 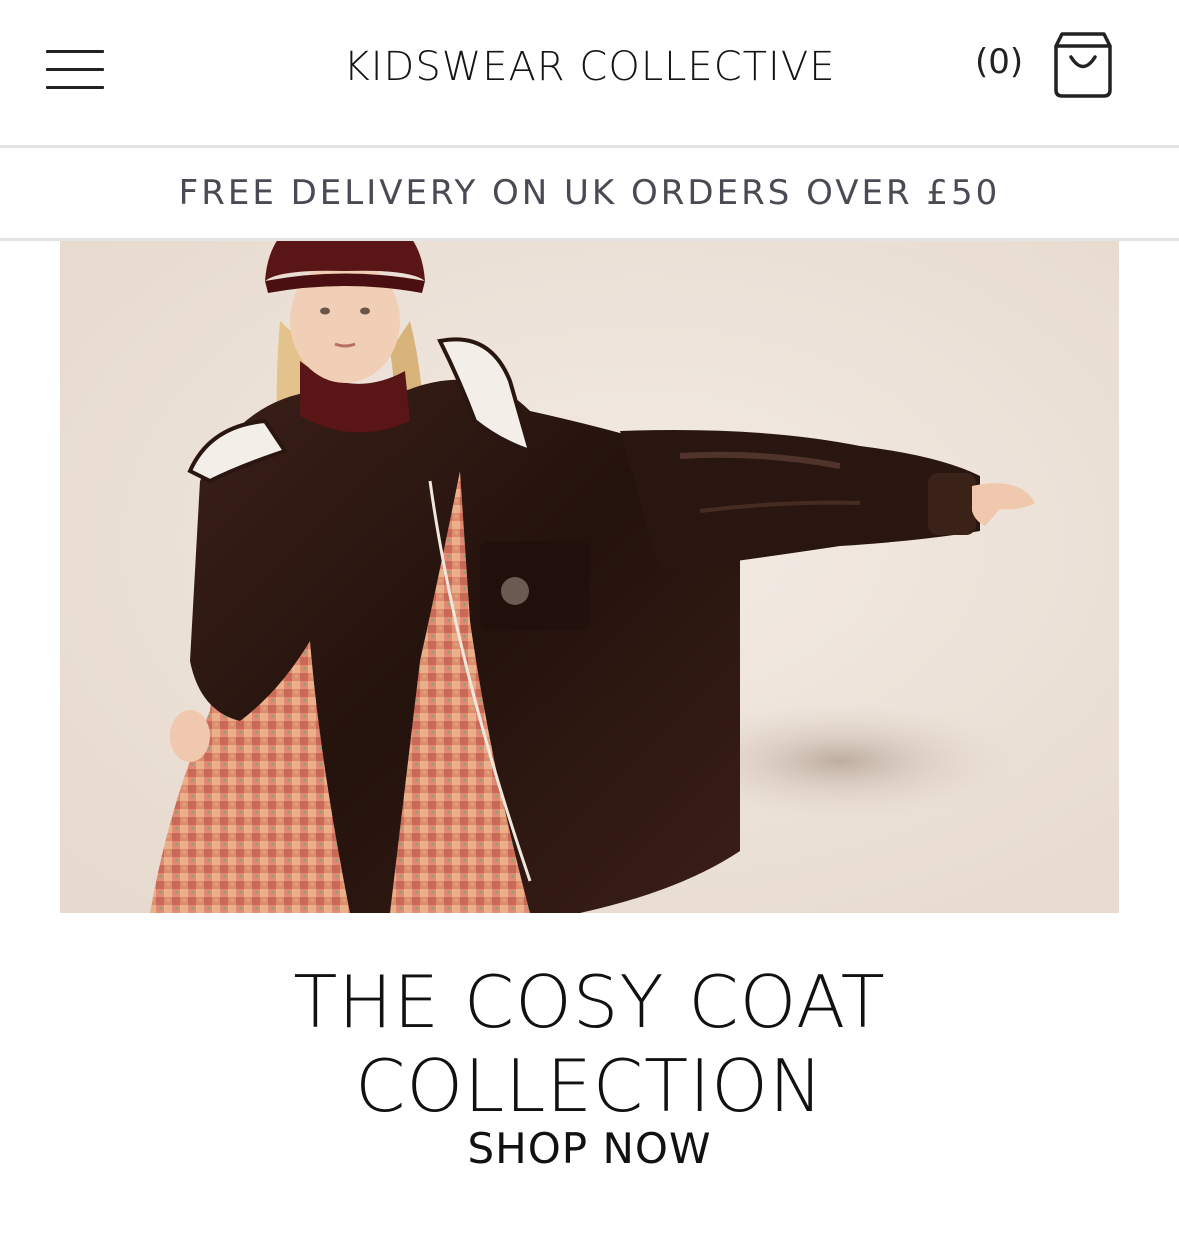 I want to click on hero-headline: THE COSY COAT COLLECTION, so click(x=589, y=1044).